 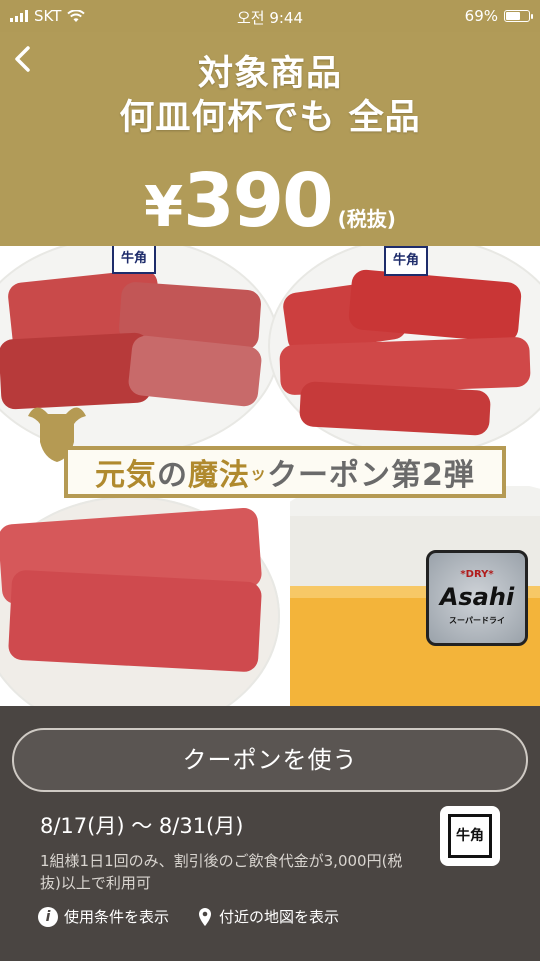 What do you see at coordinates (173, 475) in the screenshot?
I see `ribbon-text-2: の` at bounding box center [173, 475].